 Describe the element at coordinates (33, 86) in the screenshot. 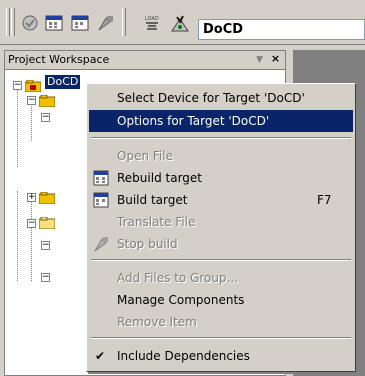

I see `target-icon` at that location.